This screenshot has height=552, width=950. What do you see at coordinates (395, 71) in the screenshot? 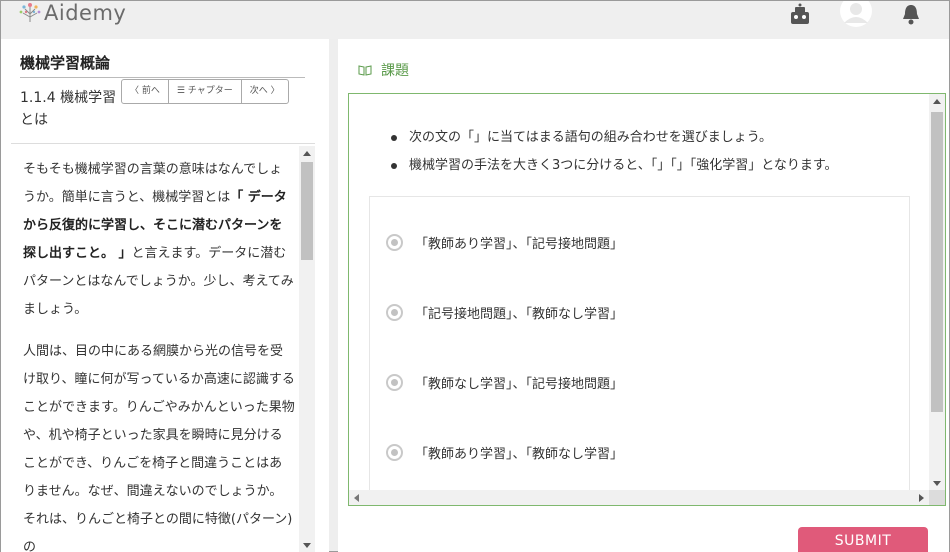
I see `task-label: 課題` at bounding box center [395, 71].